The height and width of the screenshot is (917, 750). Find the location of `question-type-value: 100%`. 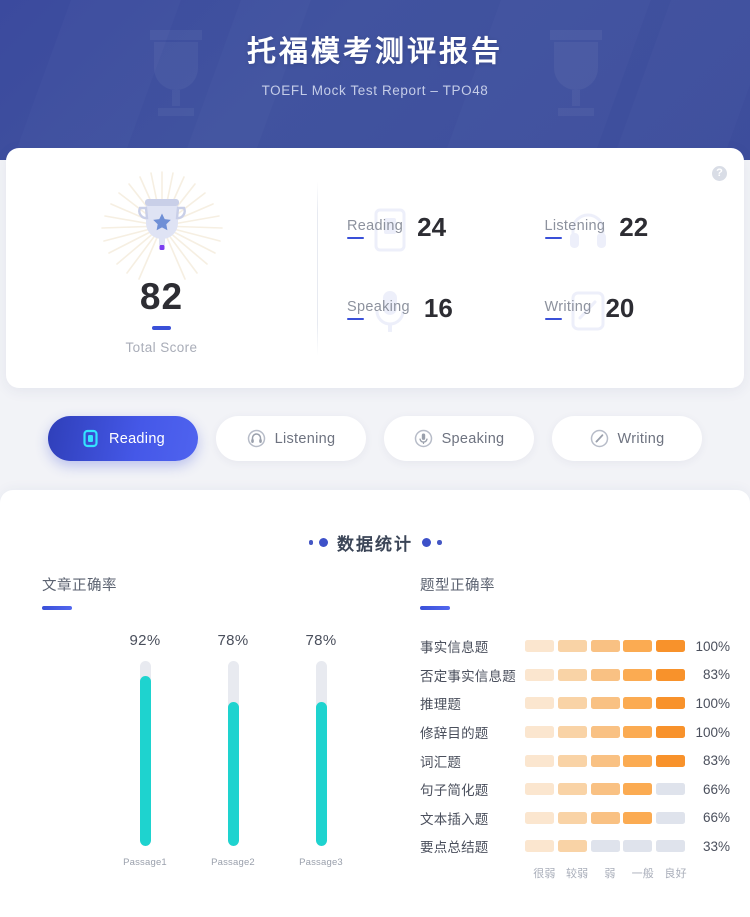

question-type-value: 100% is located at coordinates (712, 732).